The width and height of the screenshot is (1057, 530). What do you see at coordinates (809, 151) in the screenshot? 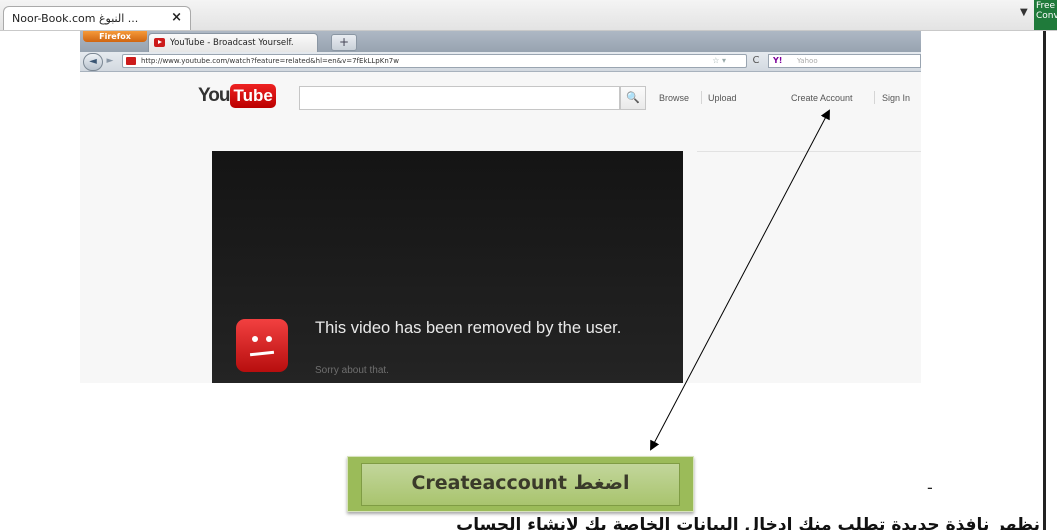
I see `sidebar-rule` at bounding box center [809, 151].